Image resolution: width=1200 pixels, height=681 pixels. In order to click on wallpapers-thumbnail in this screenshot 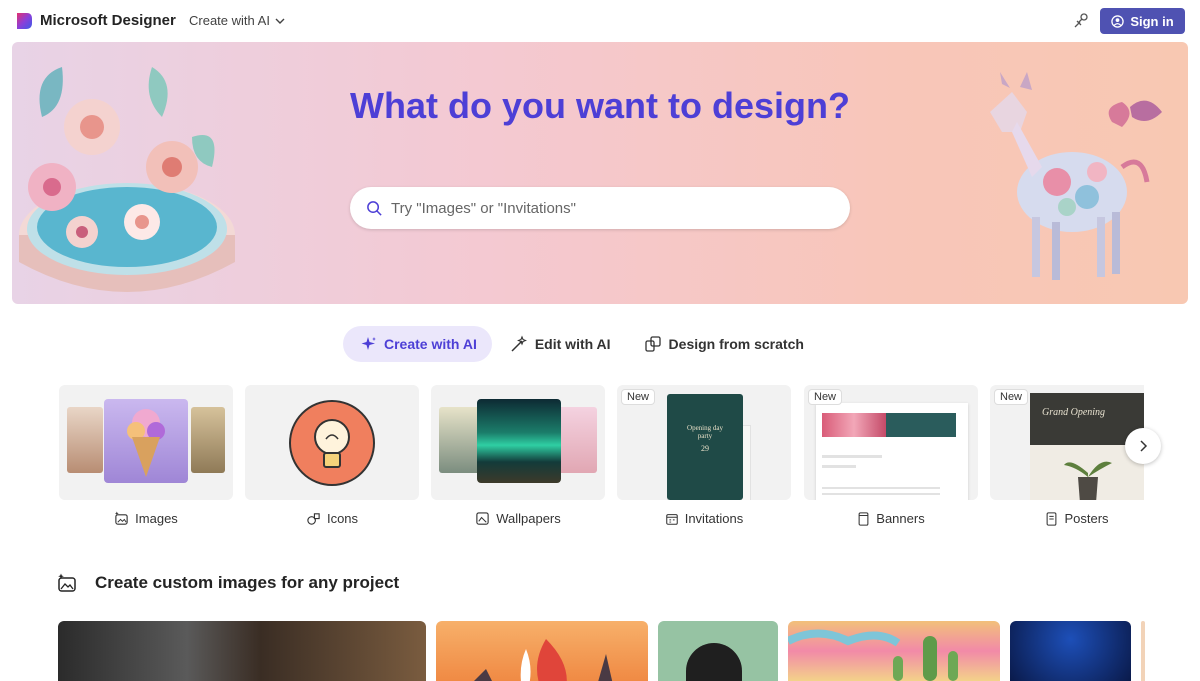, I will do `click(518, 442)`.